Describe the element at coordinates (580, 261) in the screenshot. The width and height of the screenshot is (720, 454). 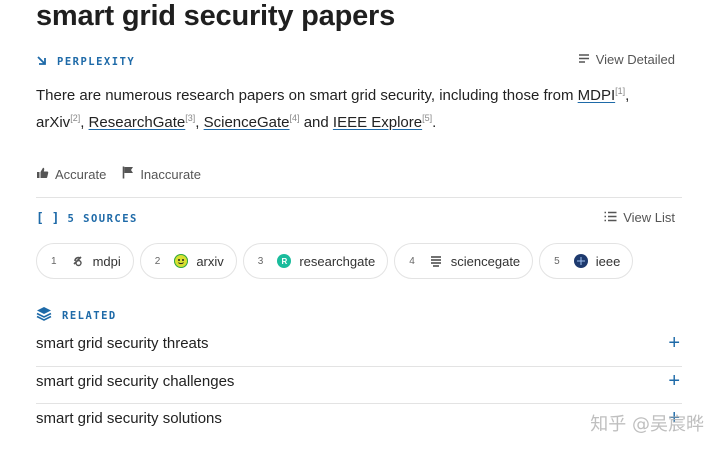
I see `ieee-favicon-icon` at that location.